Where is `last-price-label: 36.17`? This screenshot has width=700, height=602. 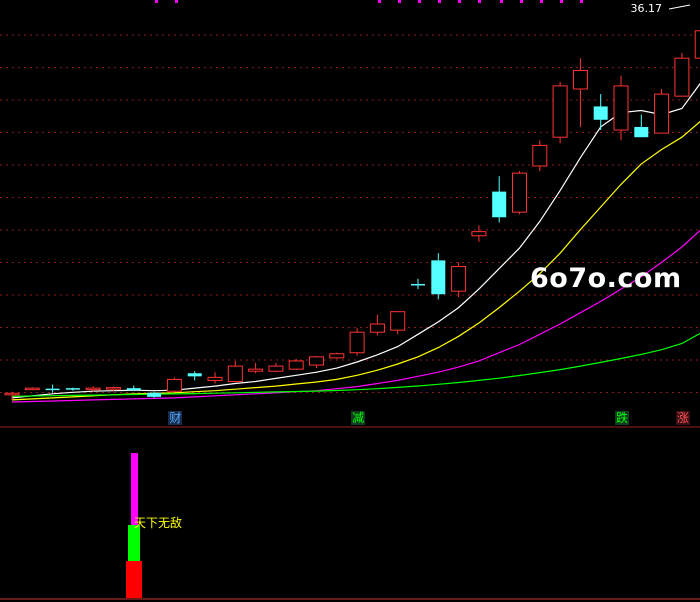 last-price-label: 36.17 is located at coordinates (646, 8).